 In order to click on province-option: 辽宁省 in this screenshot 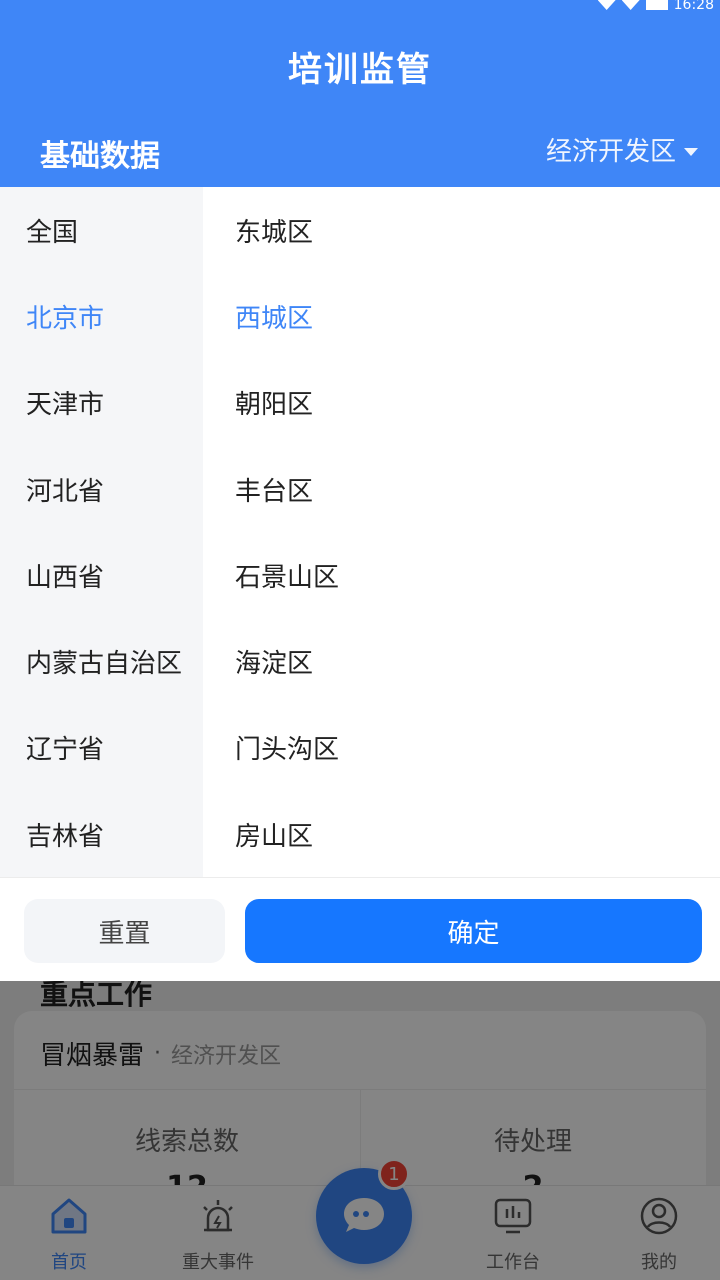, I will do `click(101, 748)`.